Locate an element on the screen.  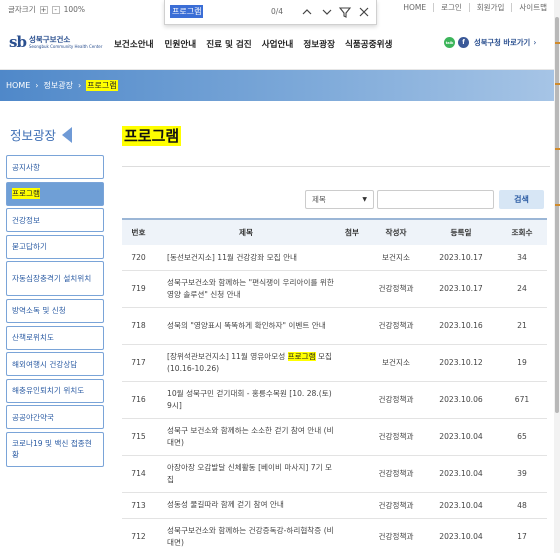
side-nav-item-qna: 묻고답하기 is located at coordinates (55, 246).